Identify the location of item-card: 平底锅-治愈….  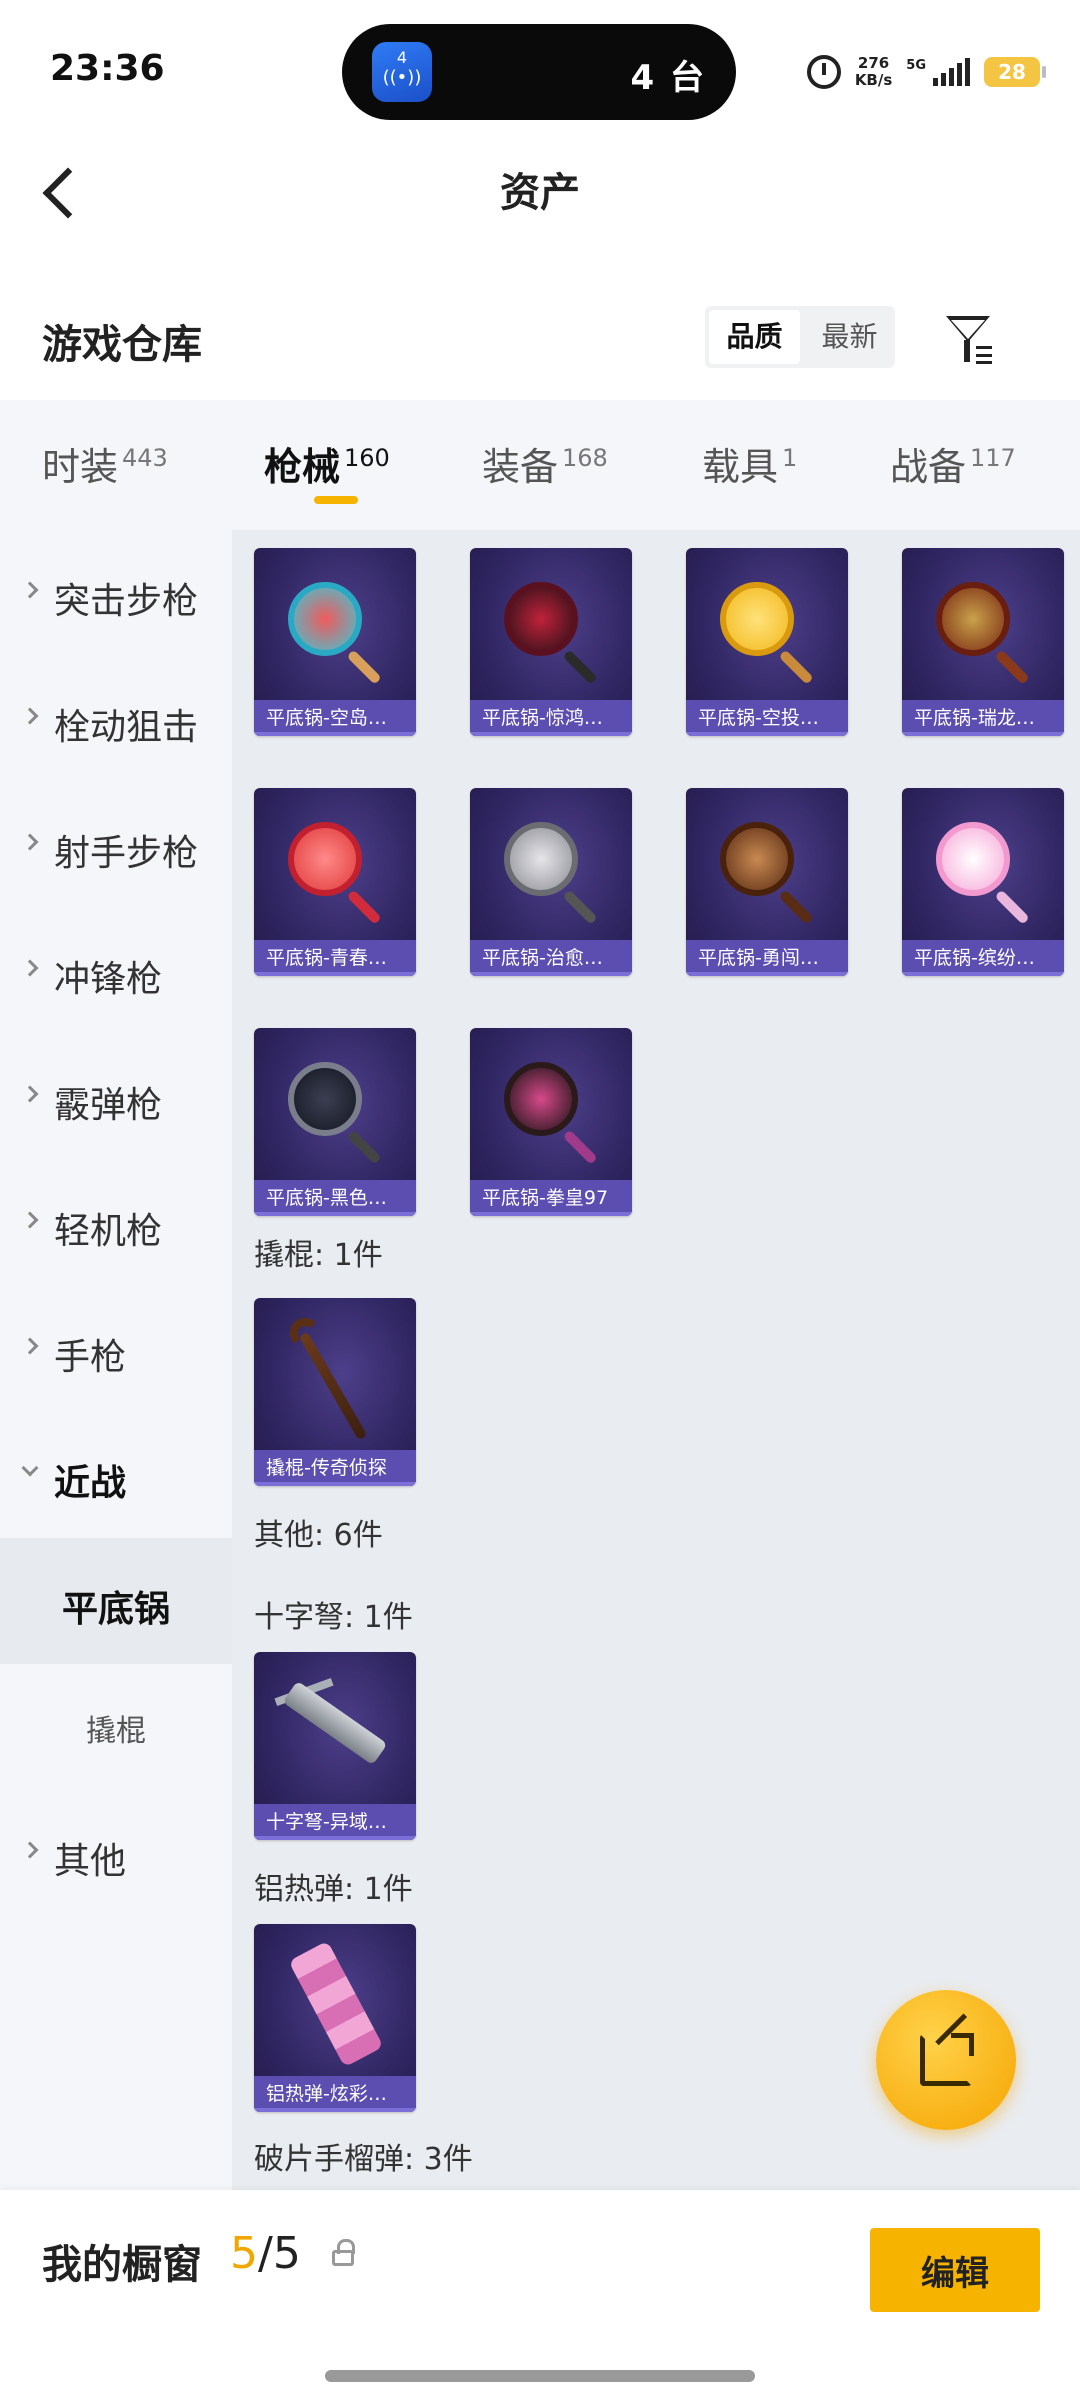
(551, 882).